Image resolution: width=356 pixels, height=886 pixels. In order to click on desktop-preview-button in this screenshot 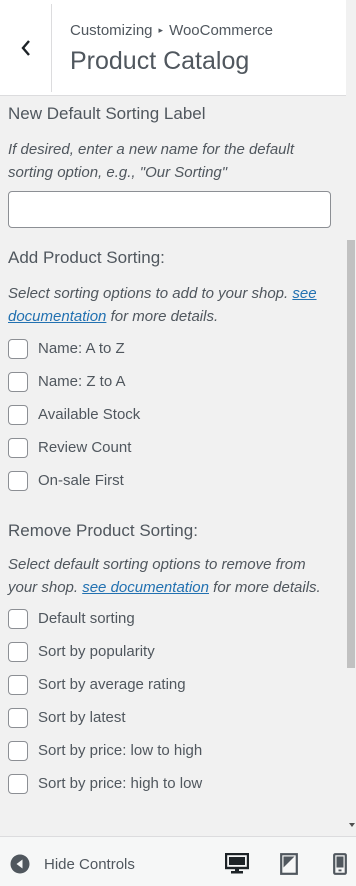, I will do `click(237, 864)`.